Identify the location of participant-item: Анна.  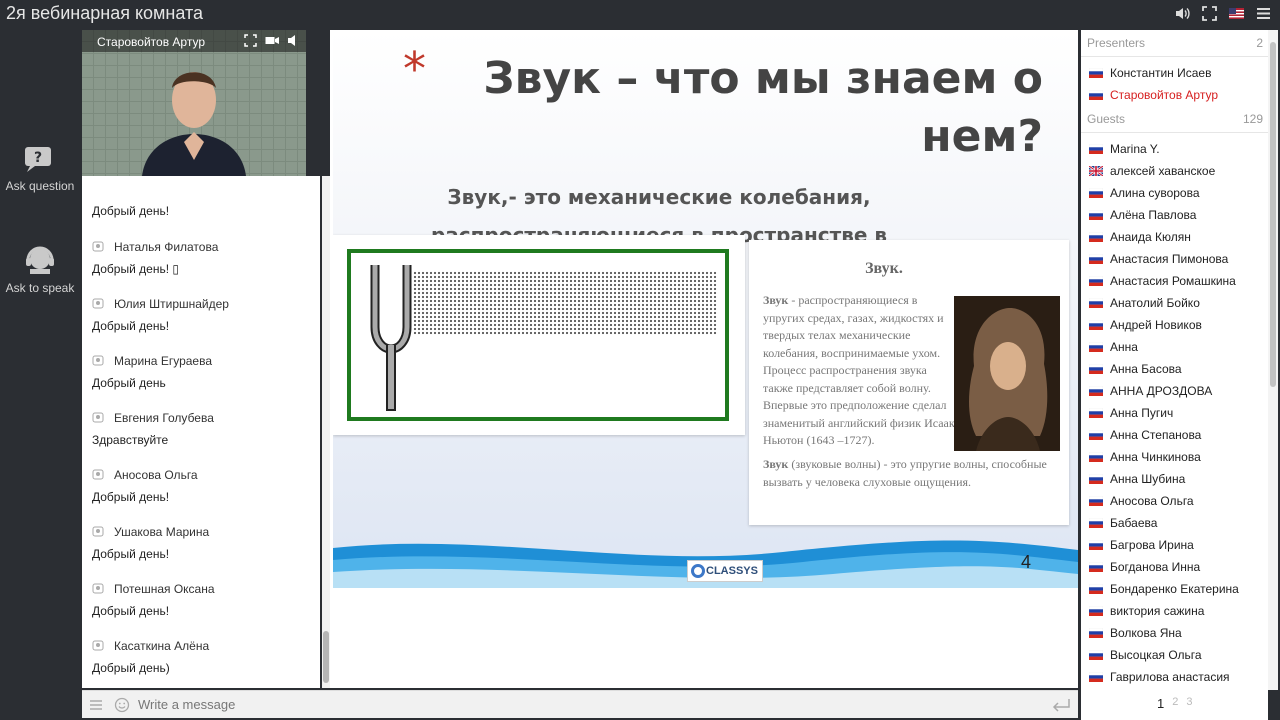
(1113, 347).